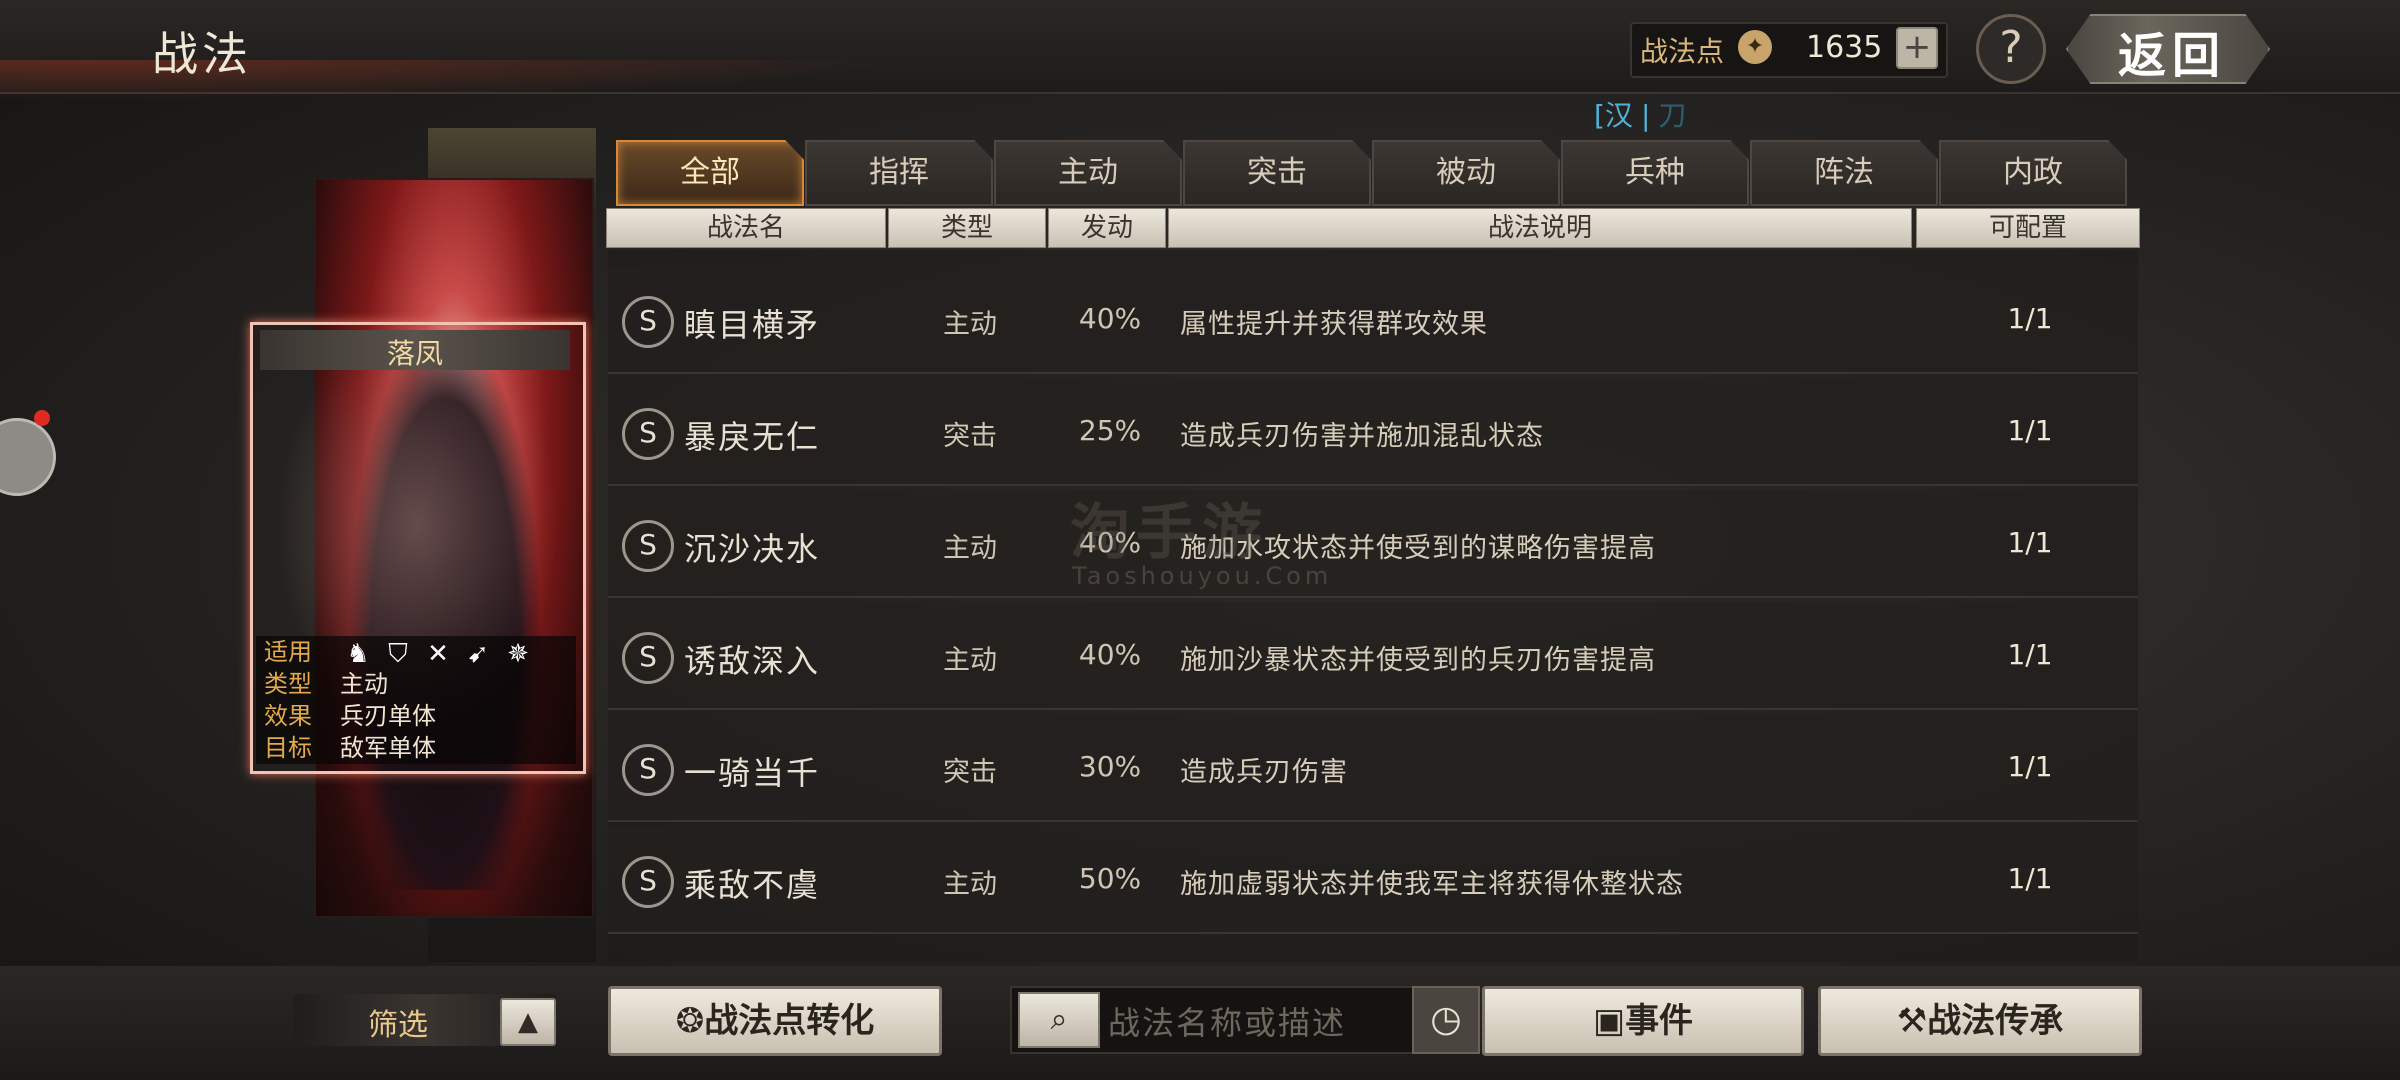 This screenshot has height=1080, width=2400. Describe the element at coordinates (752, 437) in the screenshot. I see `tactic-name: 暴戾无仁` at that location.